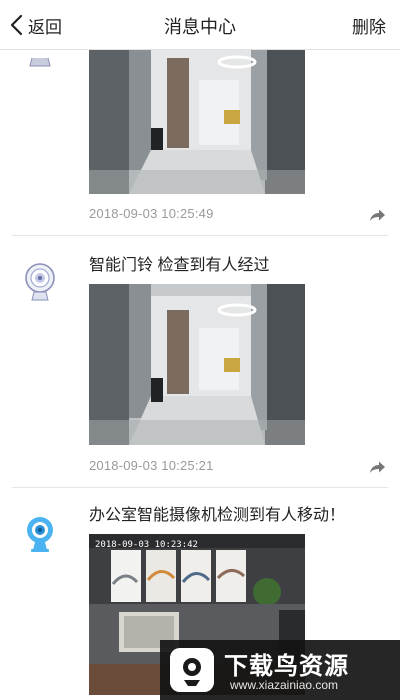 The image size is (400, 700). What do you see at coordinates (40, 282) in the screenshot?
I see `doorbell-camera-icon` at bounding box center [40, 282].